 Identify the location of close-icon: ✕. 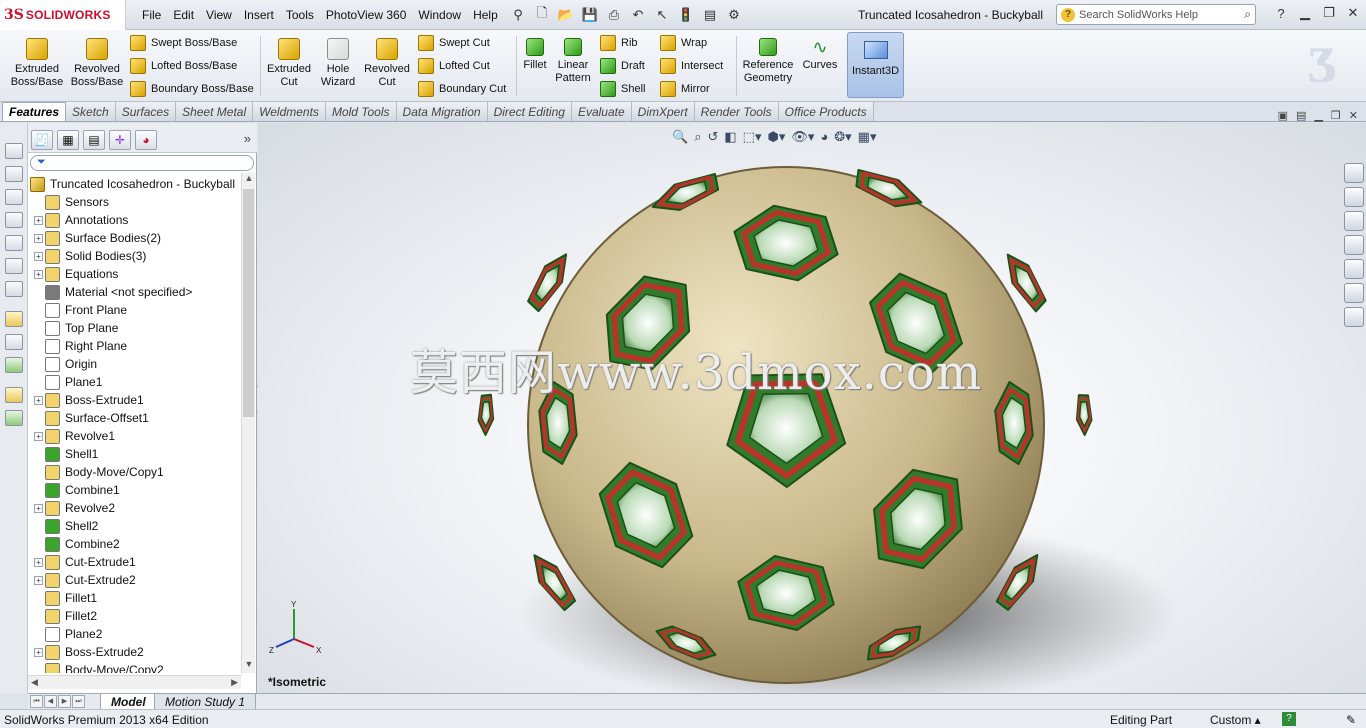
(1353, 13).